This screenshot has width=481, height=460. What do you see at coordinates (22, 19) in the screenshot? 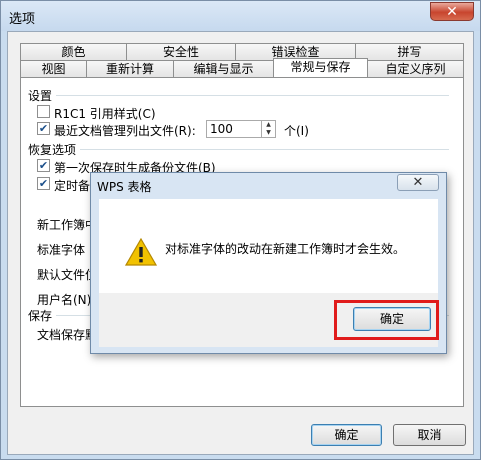
I see `window-title: 选项` at bounding box center [22, 19].